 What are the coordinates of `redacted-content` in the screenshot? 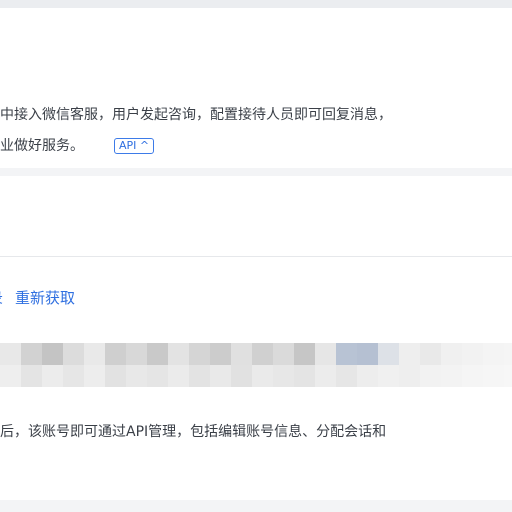 It's located at (256, 365).